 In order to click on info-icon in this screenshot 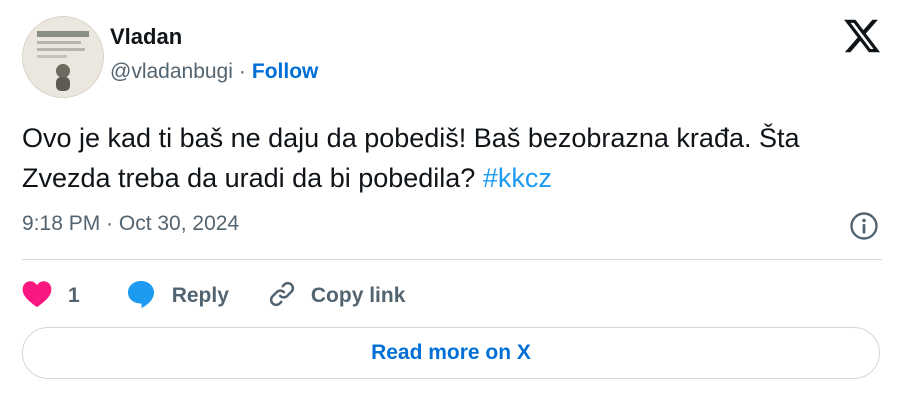, I will do `click(864, 226)`.